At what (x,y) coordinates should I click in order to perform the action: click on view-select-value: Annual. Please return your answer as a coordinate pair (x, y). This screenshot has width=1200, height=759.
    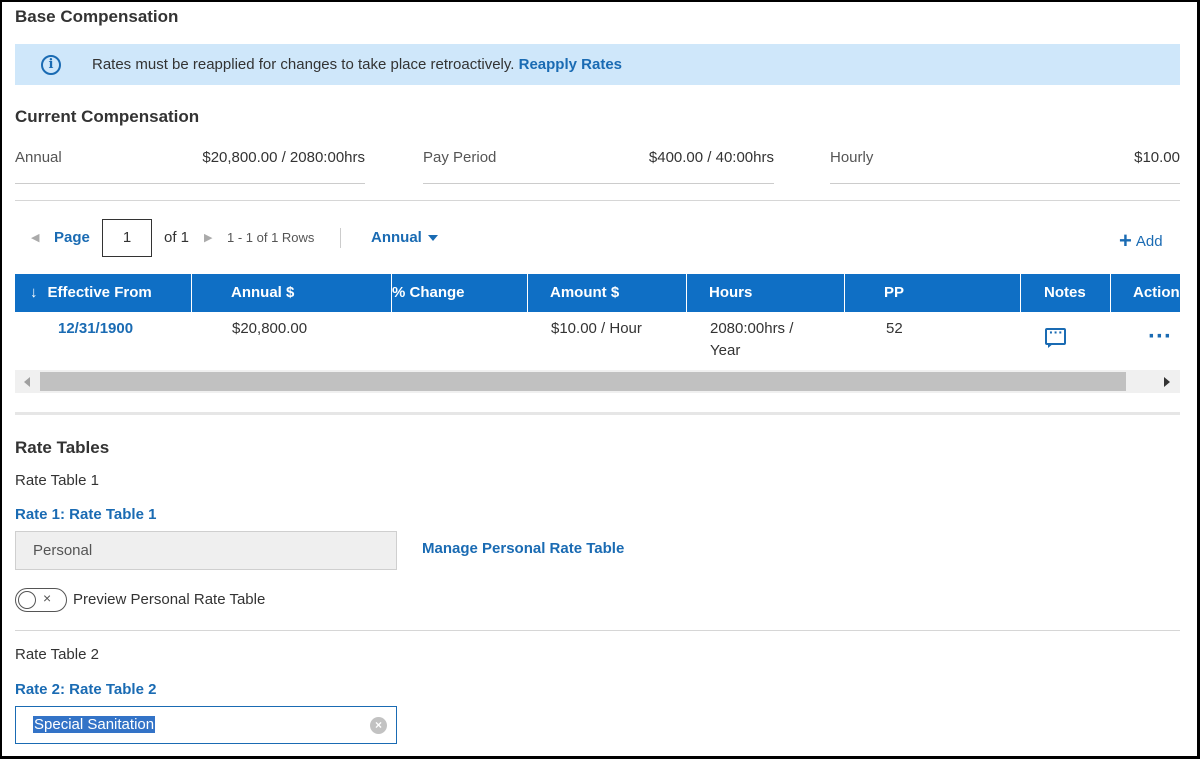
    Looking at the image, I should click on (396, 237).